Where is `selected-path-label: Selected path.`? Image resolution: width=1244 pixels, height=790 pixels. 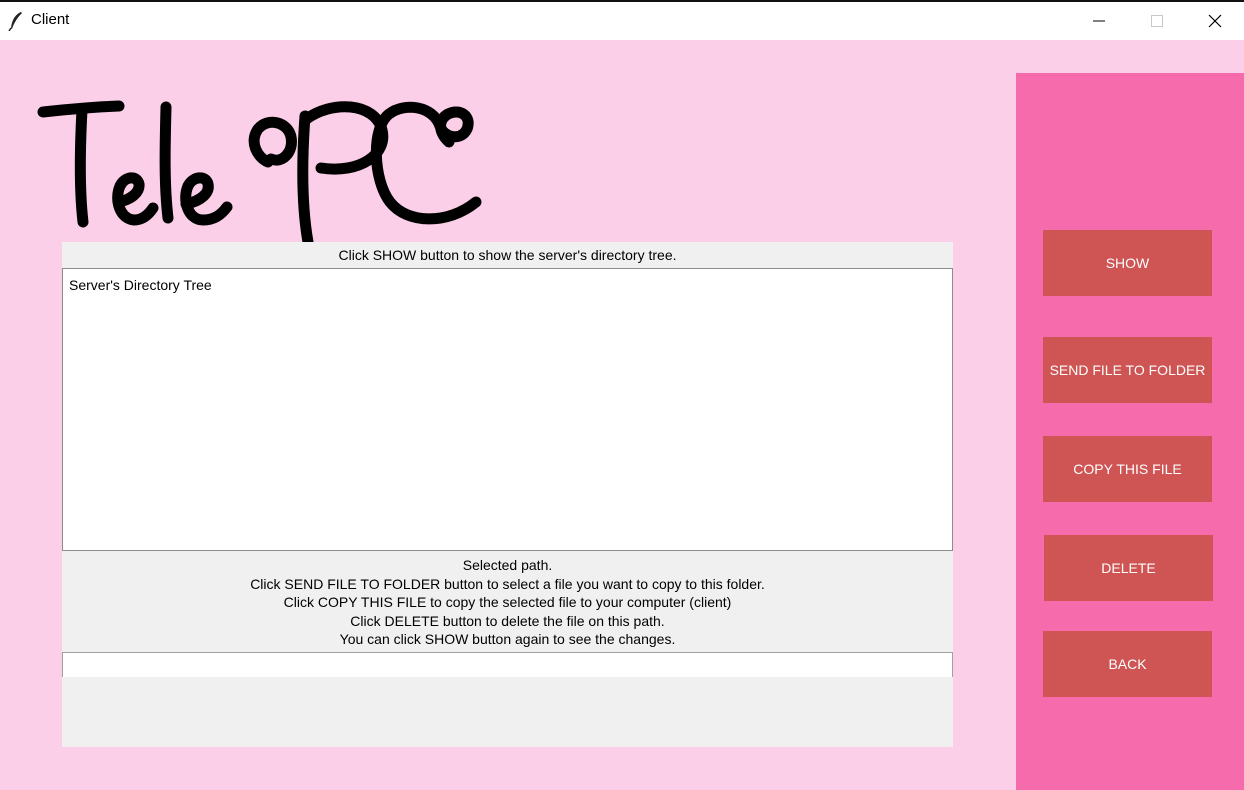
selected-path-label: Selected path. is located at coordinates (507, 565).